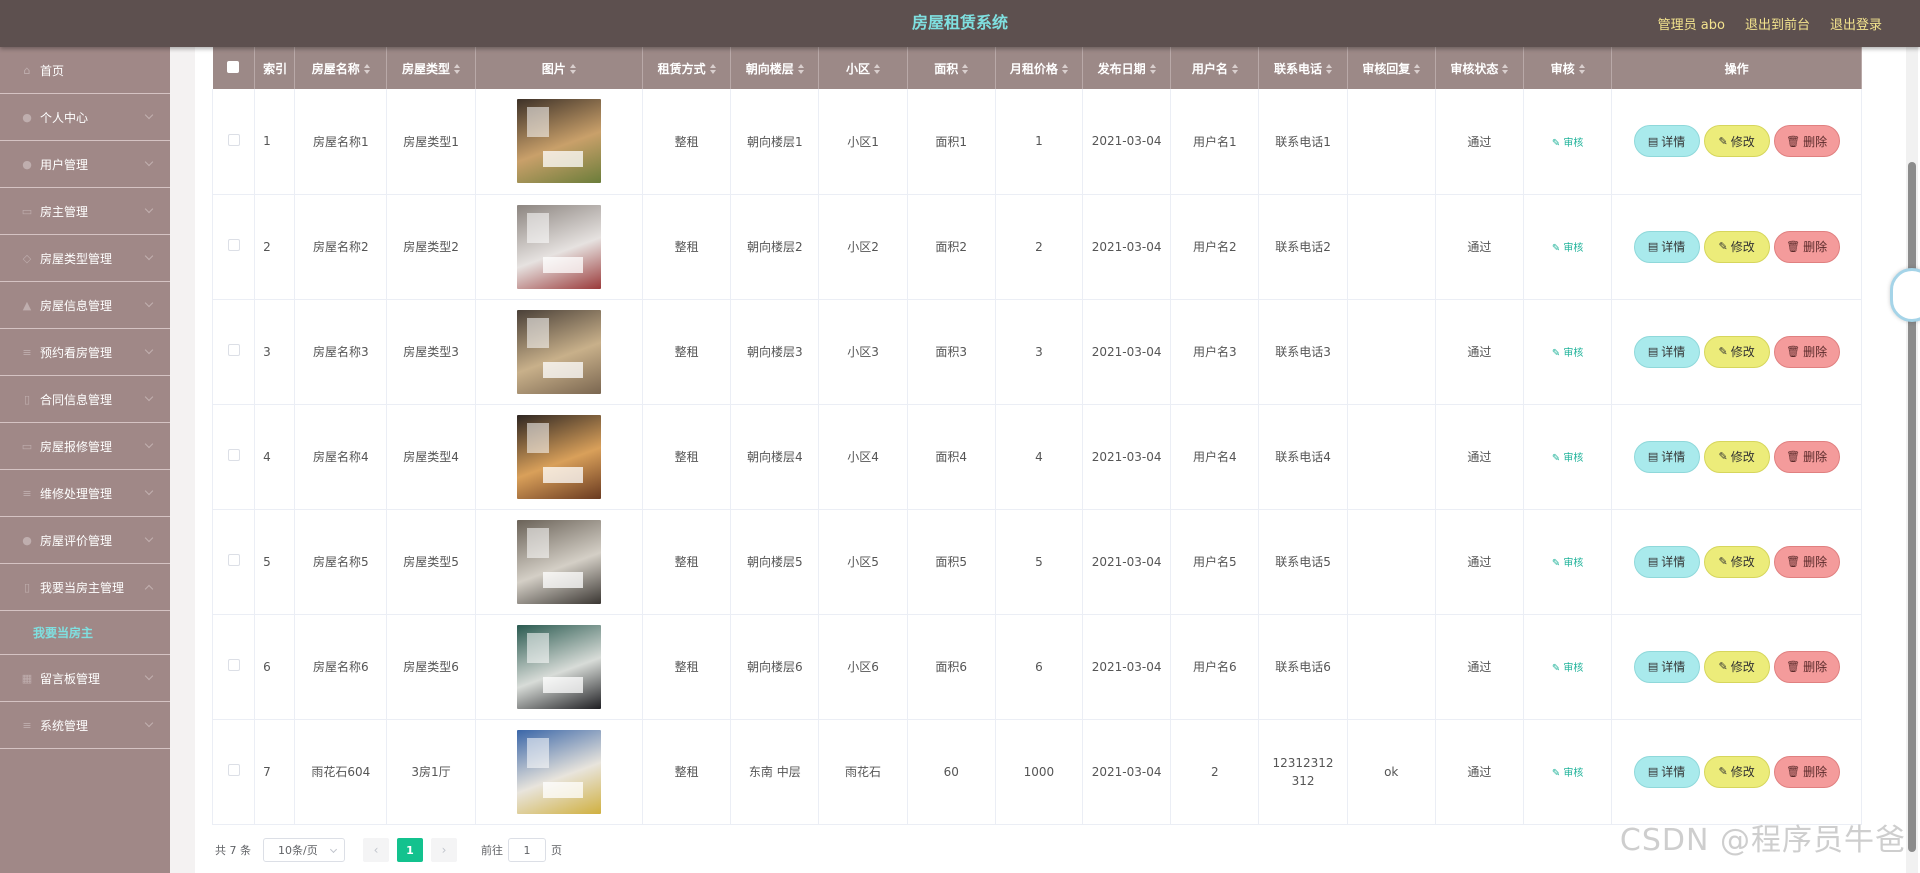 This screenshot has width=1920, height=873. I want to click on sidebar-item-8: ▭ 房屋报修管理, so click(85, 446).